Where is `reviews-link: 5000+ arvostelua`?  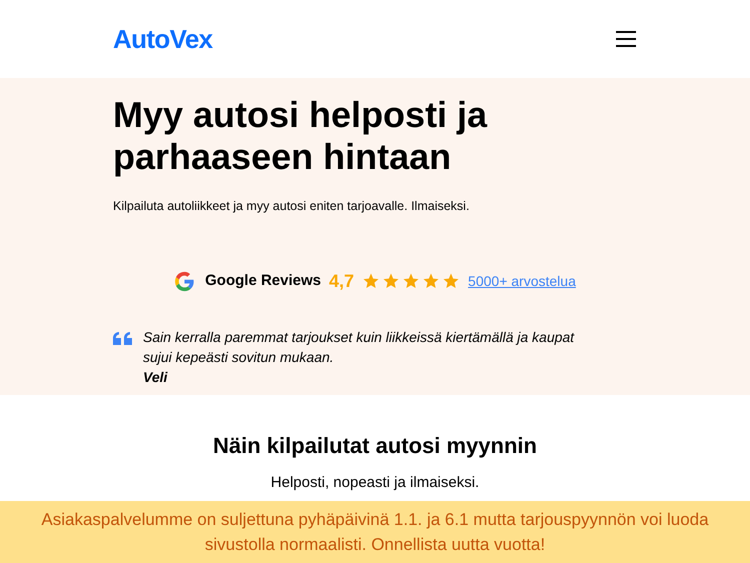 reviews-link: 5000+ arvostelua is located at coordinates (522, 281).